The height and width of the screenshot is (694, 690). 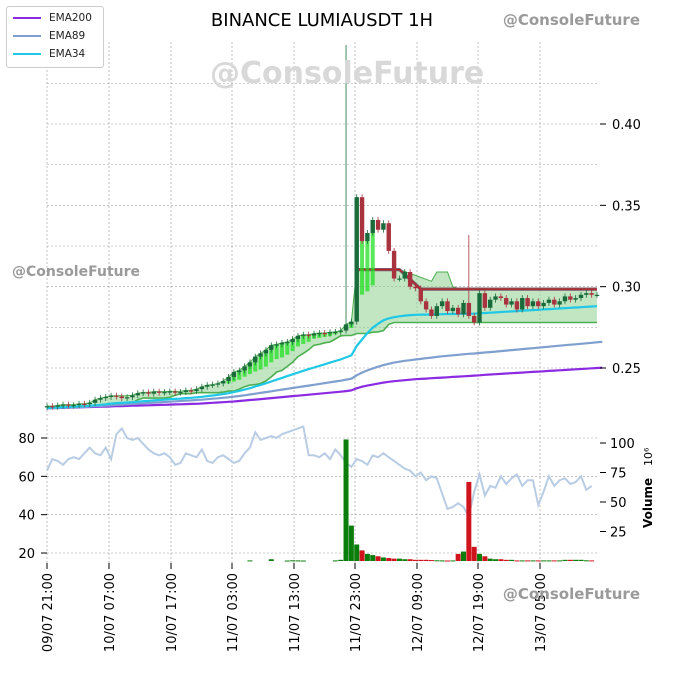 What do you see at coordinates (295, 612) in the screenshot?
I see `x-tick-label: 11/07 13:00` at bounding box center [295, 612].